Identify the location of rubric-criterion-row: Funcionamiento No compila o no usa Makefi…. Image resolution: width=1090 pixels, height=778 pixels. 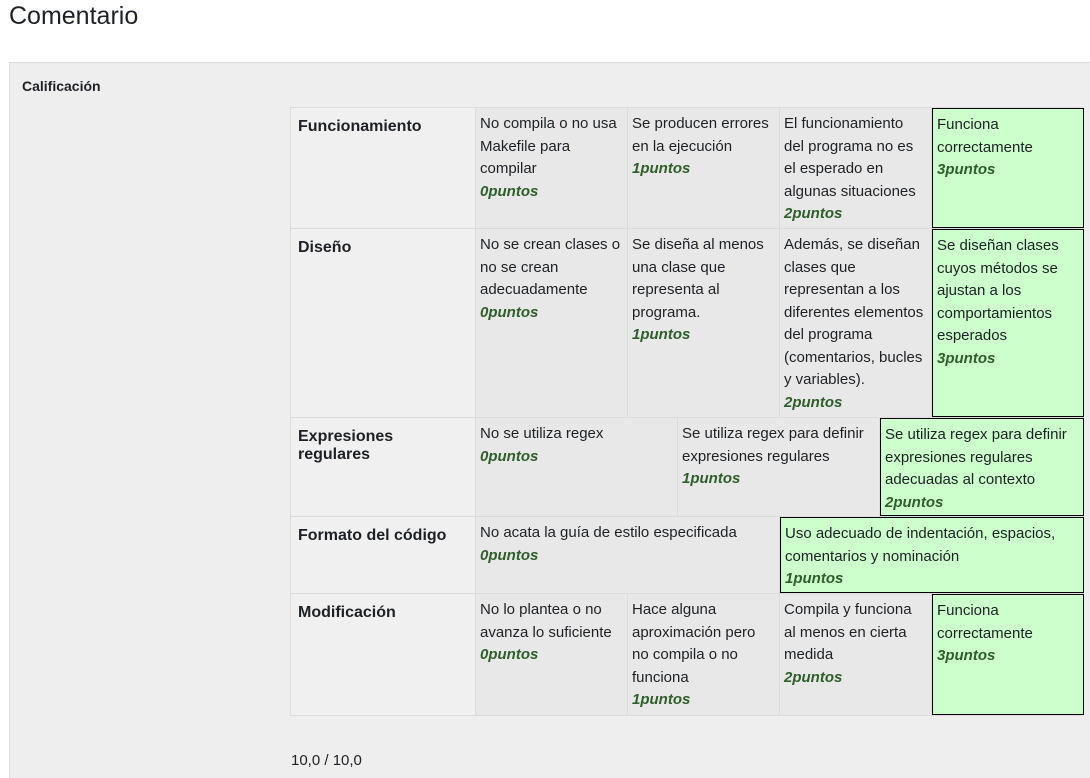
(687, 168).